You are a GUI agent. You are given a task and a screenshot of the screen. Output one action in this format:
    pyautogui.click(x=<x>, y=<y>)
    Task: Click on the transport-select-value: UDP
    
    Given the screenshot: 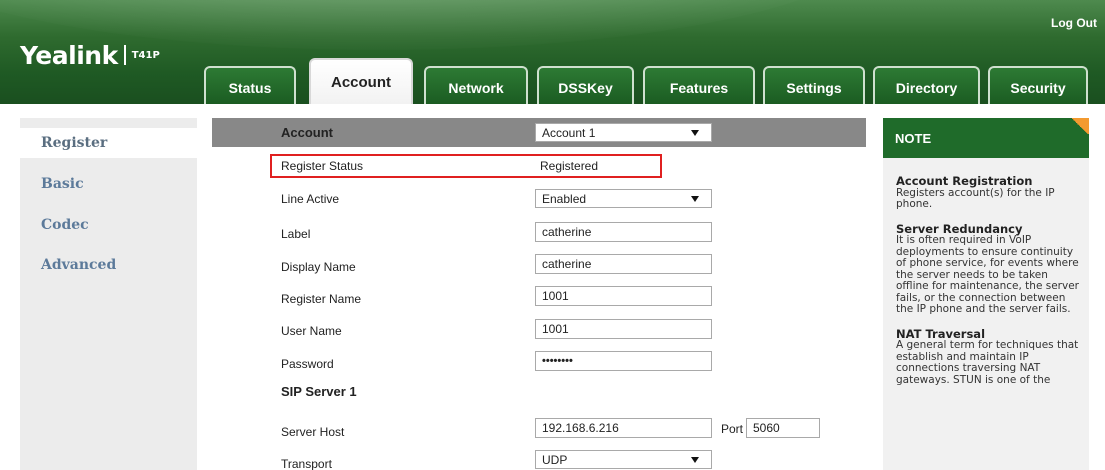 What is the action you would take?
    pyautogui.click(x=555, y=459)
    